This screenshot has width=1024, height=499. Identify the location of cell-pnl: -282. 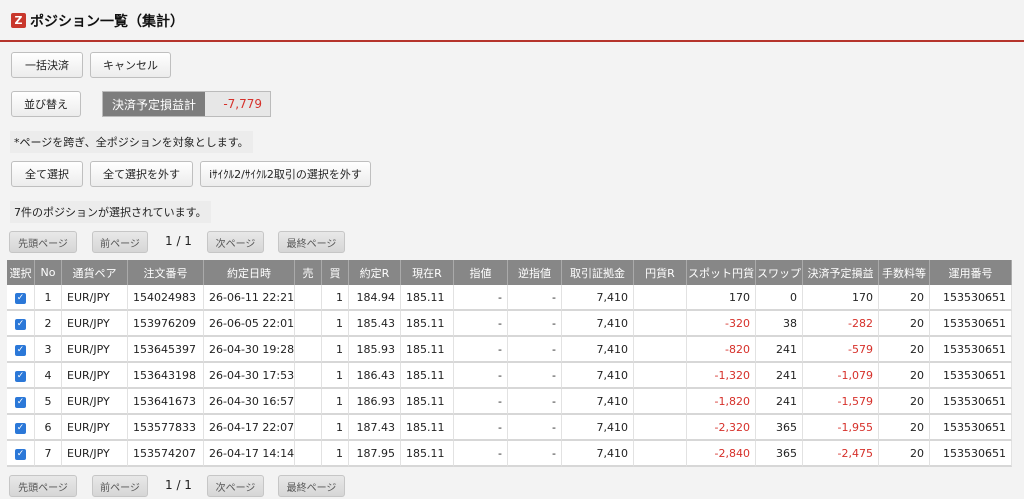
(841, 324).